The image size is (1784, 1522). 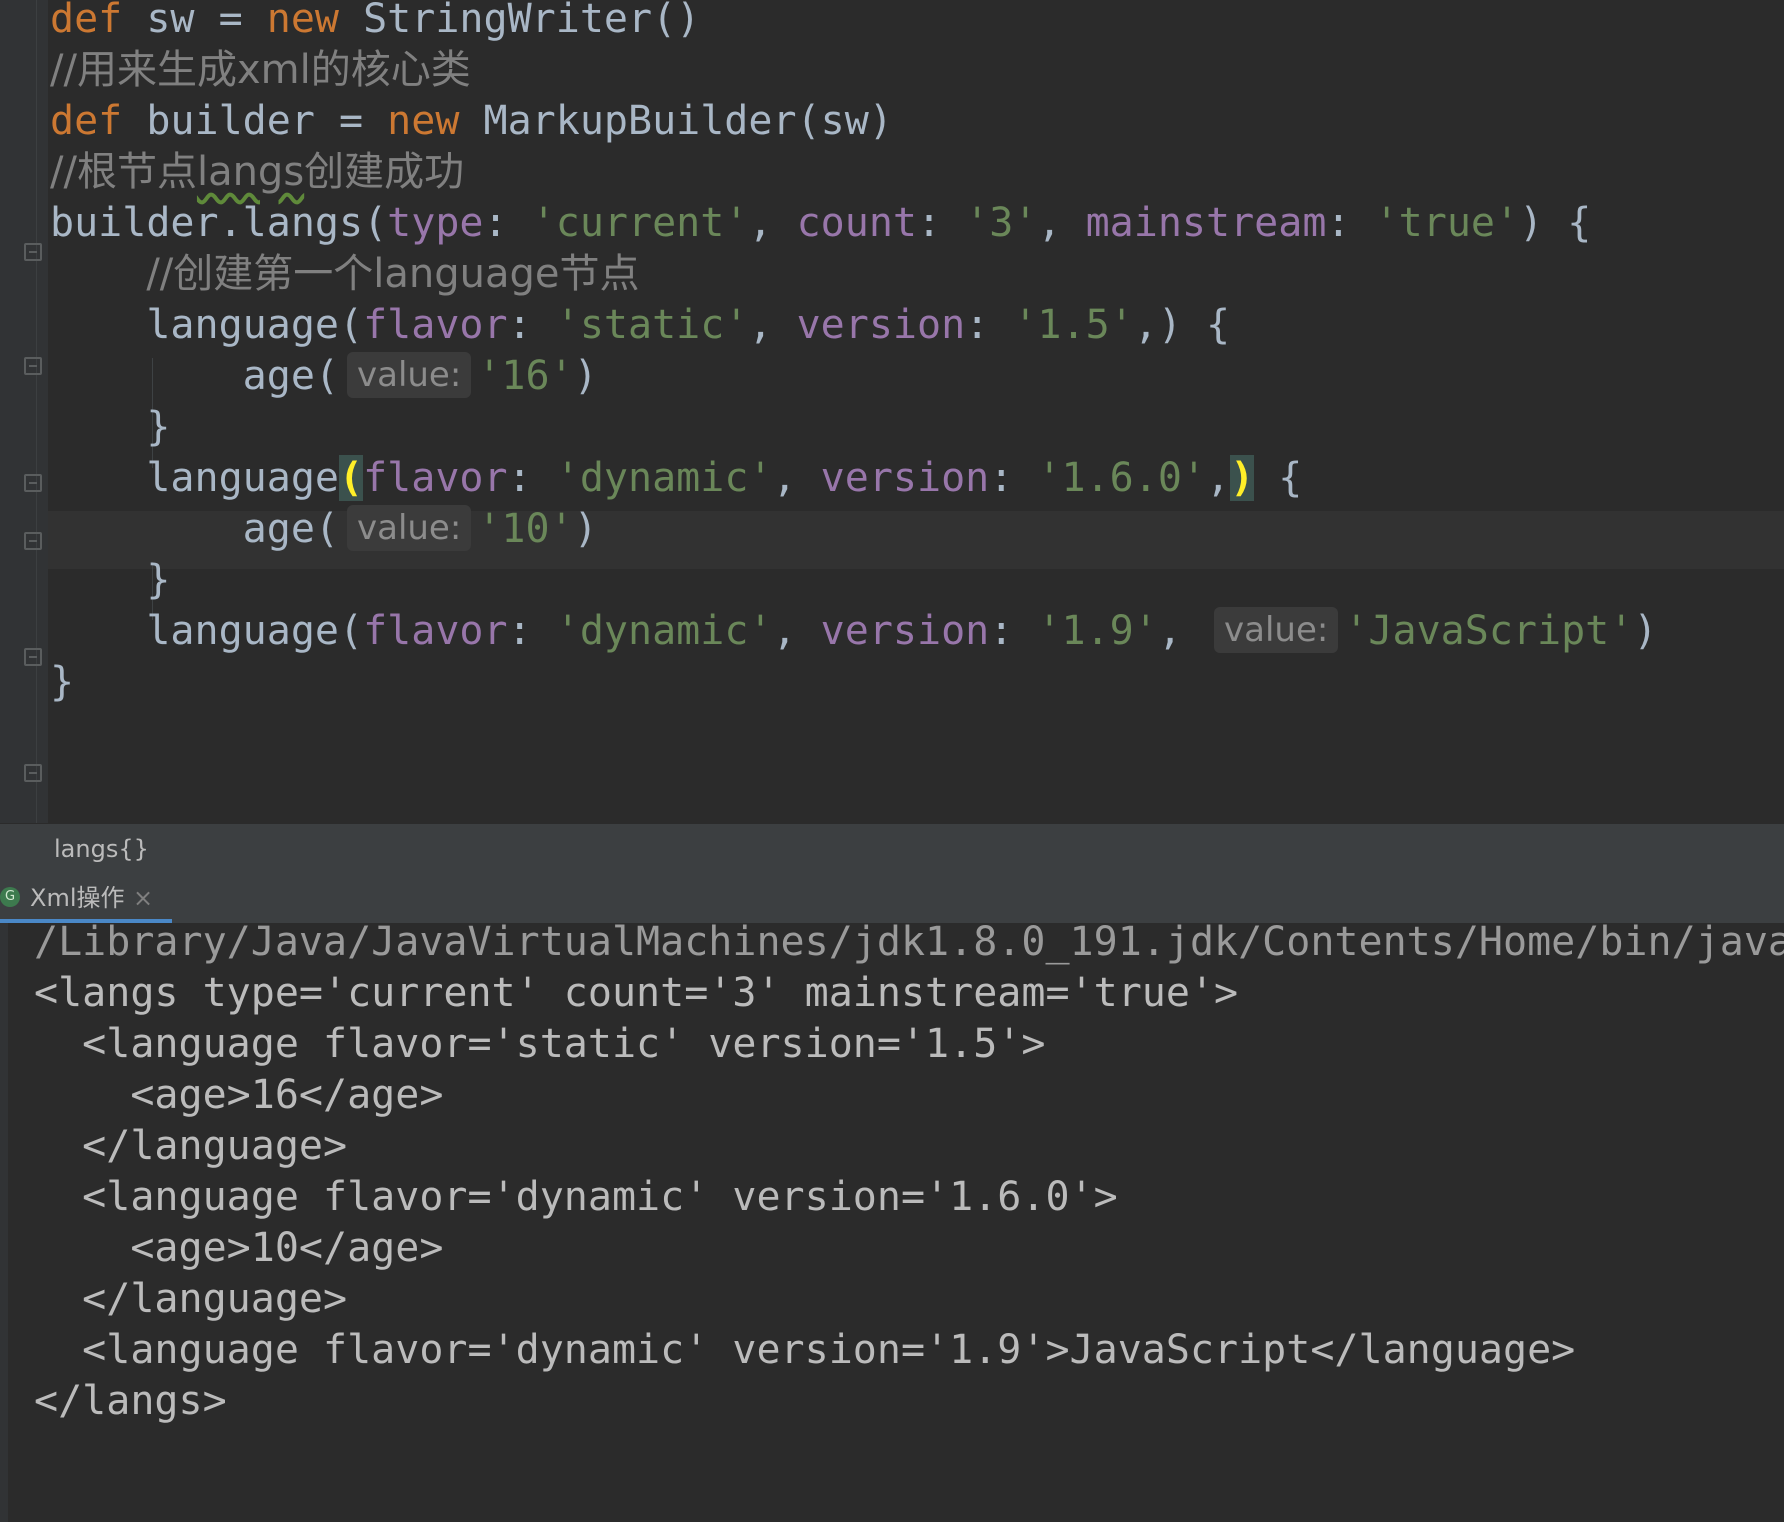 What do you see at coordinates (664, 631) in the screenshot?
I see `code-token: 'dynamic'` at bounding box center [664, 631].